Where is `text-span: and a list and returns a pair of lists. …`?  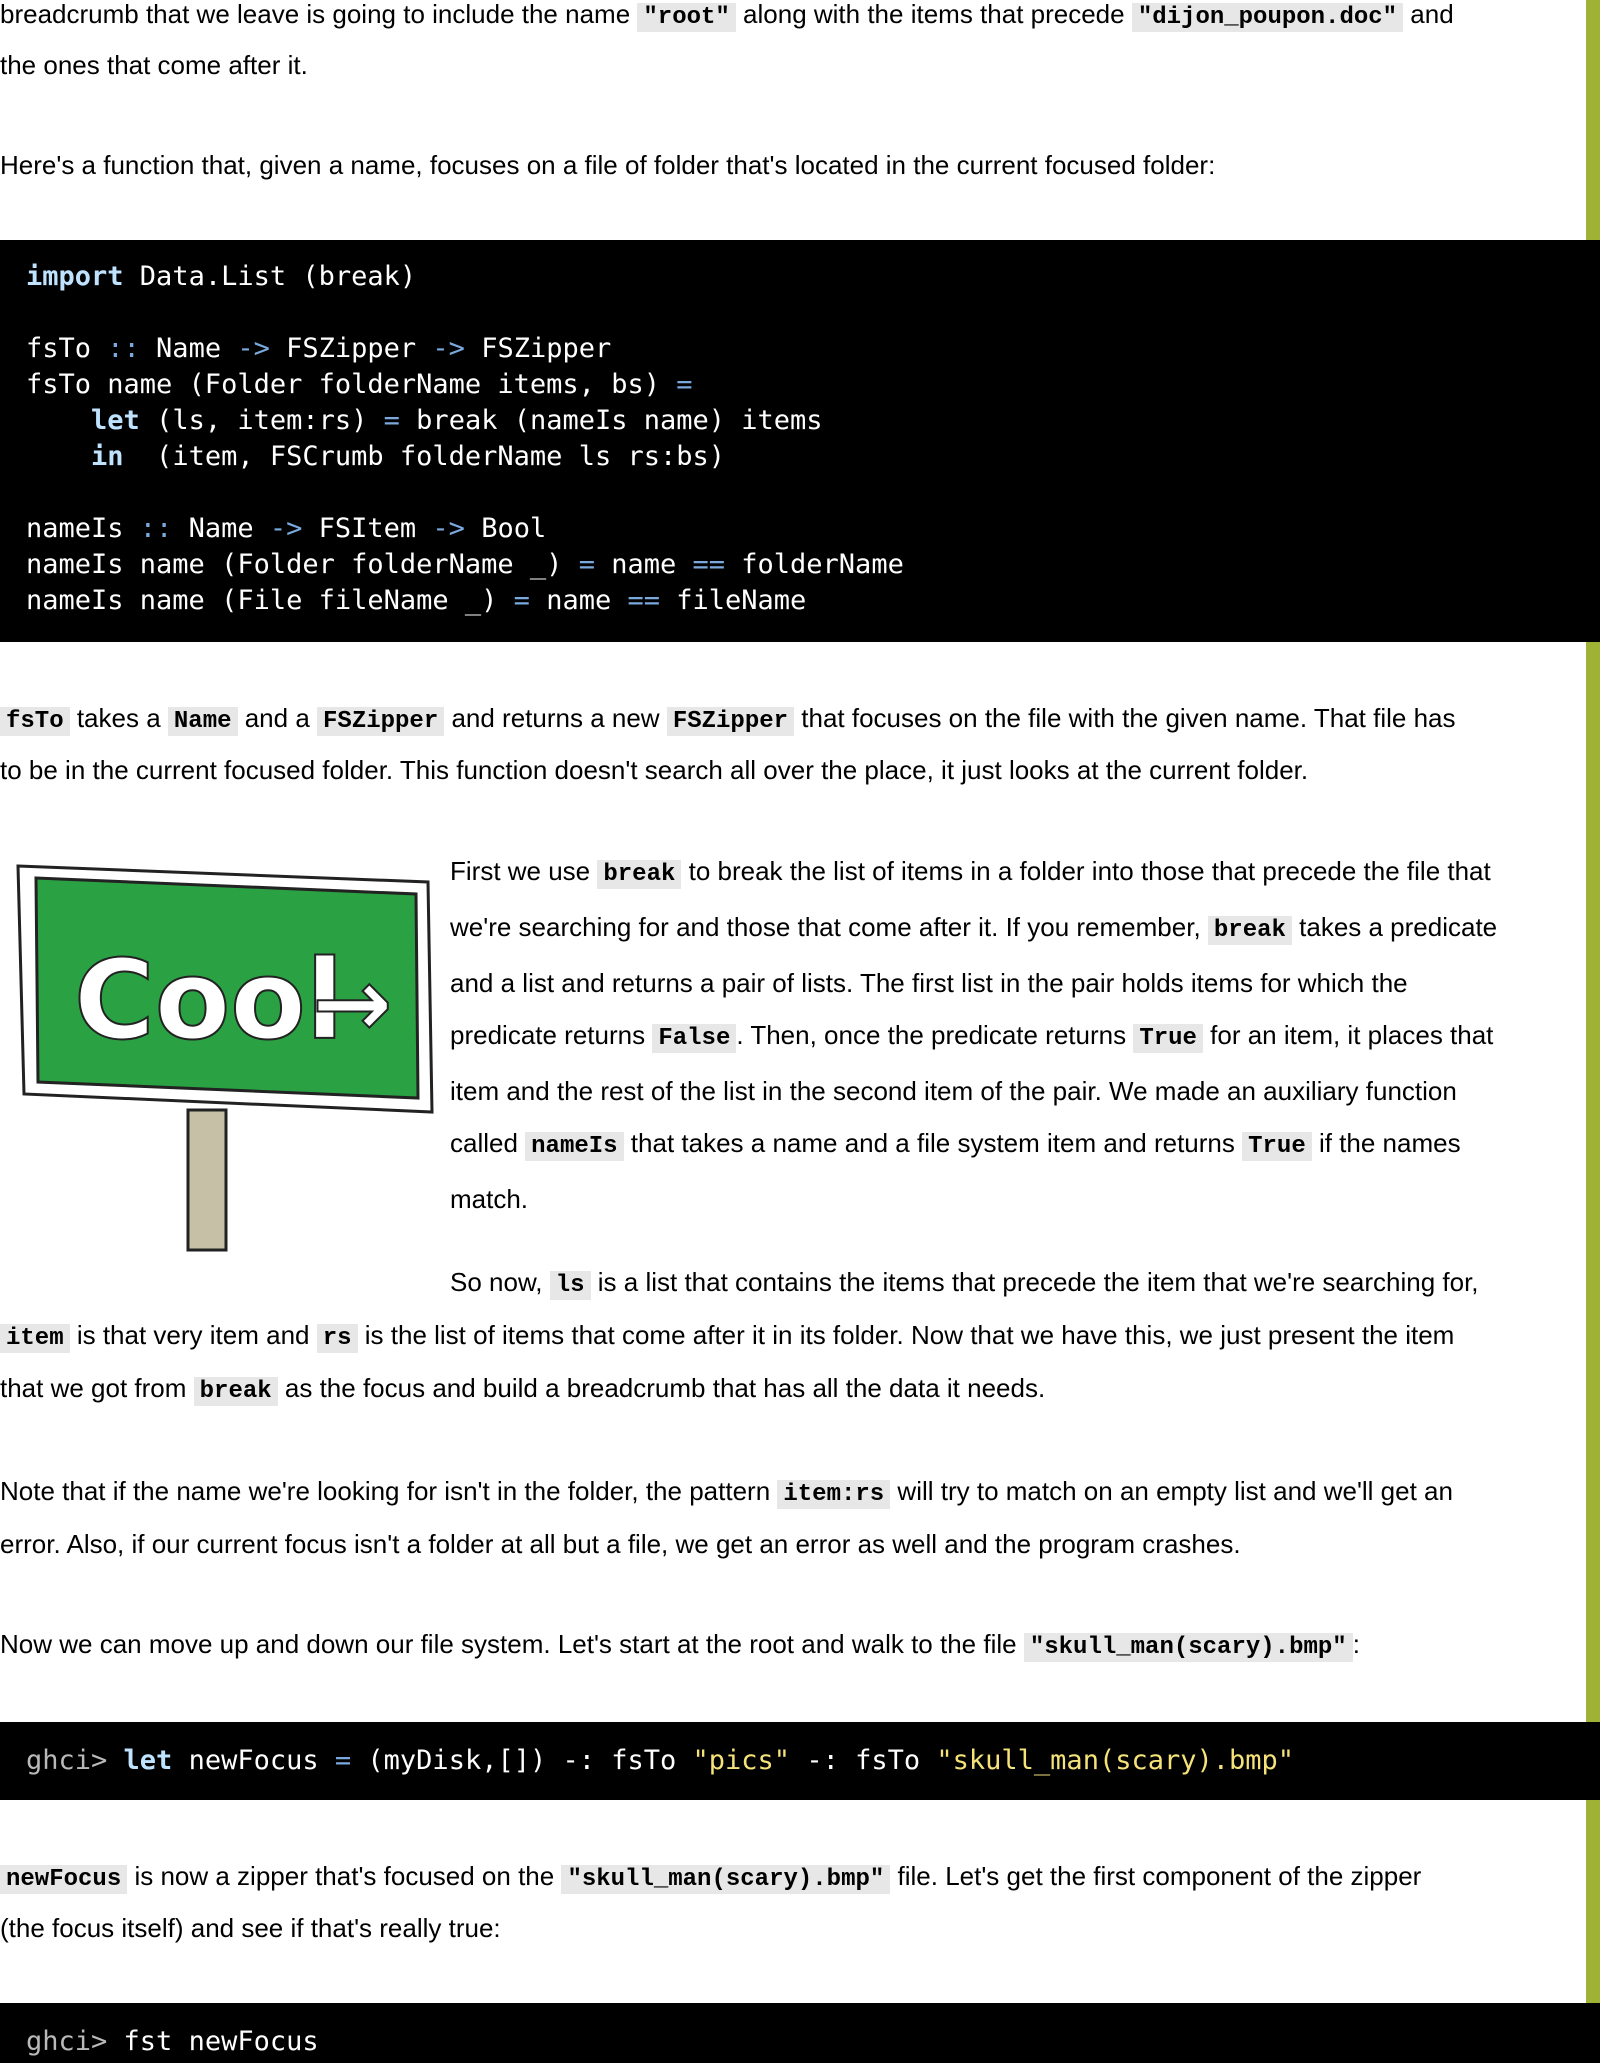 text-span: and a list and returns a pair of lists. … is located at coordinates (929, 983).